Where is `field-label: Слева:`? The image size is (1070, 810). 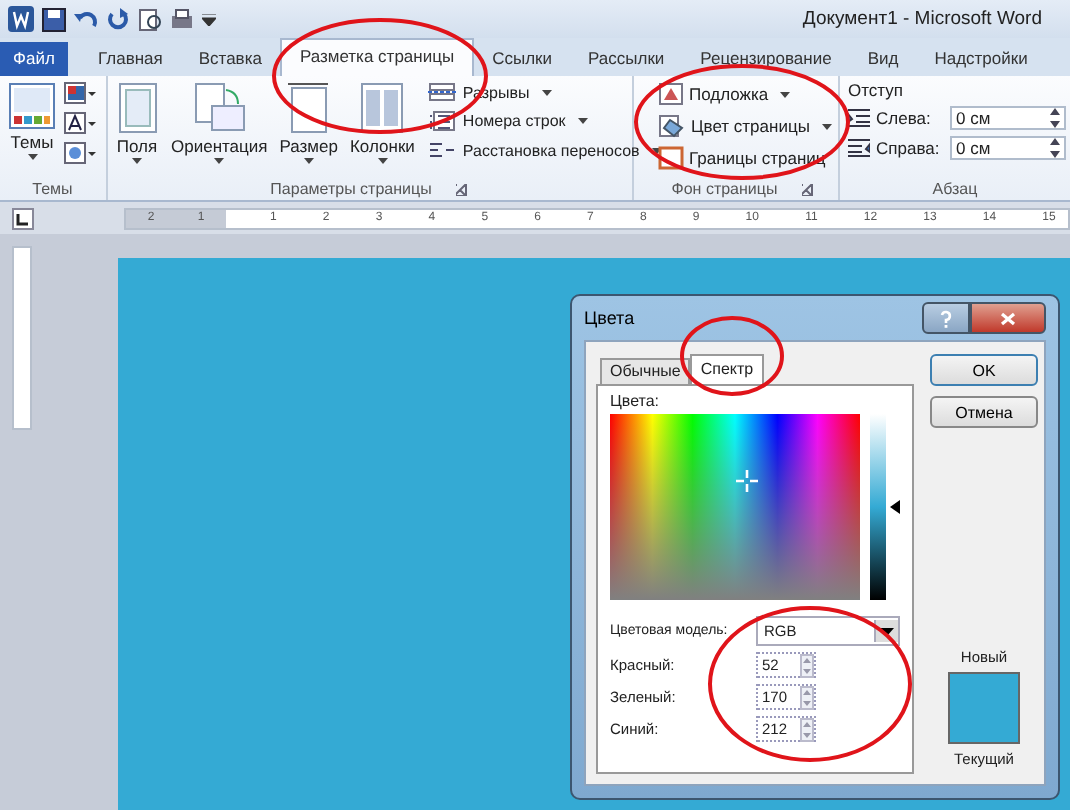 field-label: Слева: is located at coordinates (904, 118).